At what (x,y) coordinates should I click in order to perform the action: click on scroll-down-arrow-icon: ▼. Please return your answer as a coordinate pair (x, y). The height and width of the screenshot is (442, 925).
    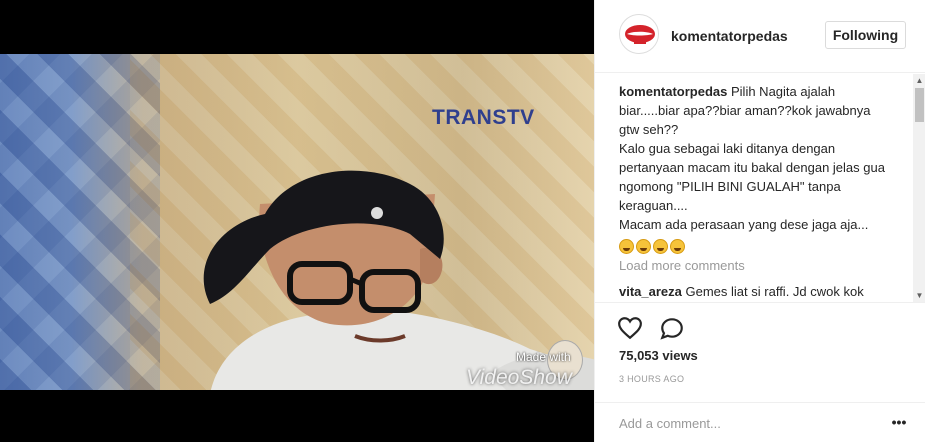
    Looking at the image, I should click on (919, 295).